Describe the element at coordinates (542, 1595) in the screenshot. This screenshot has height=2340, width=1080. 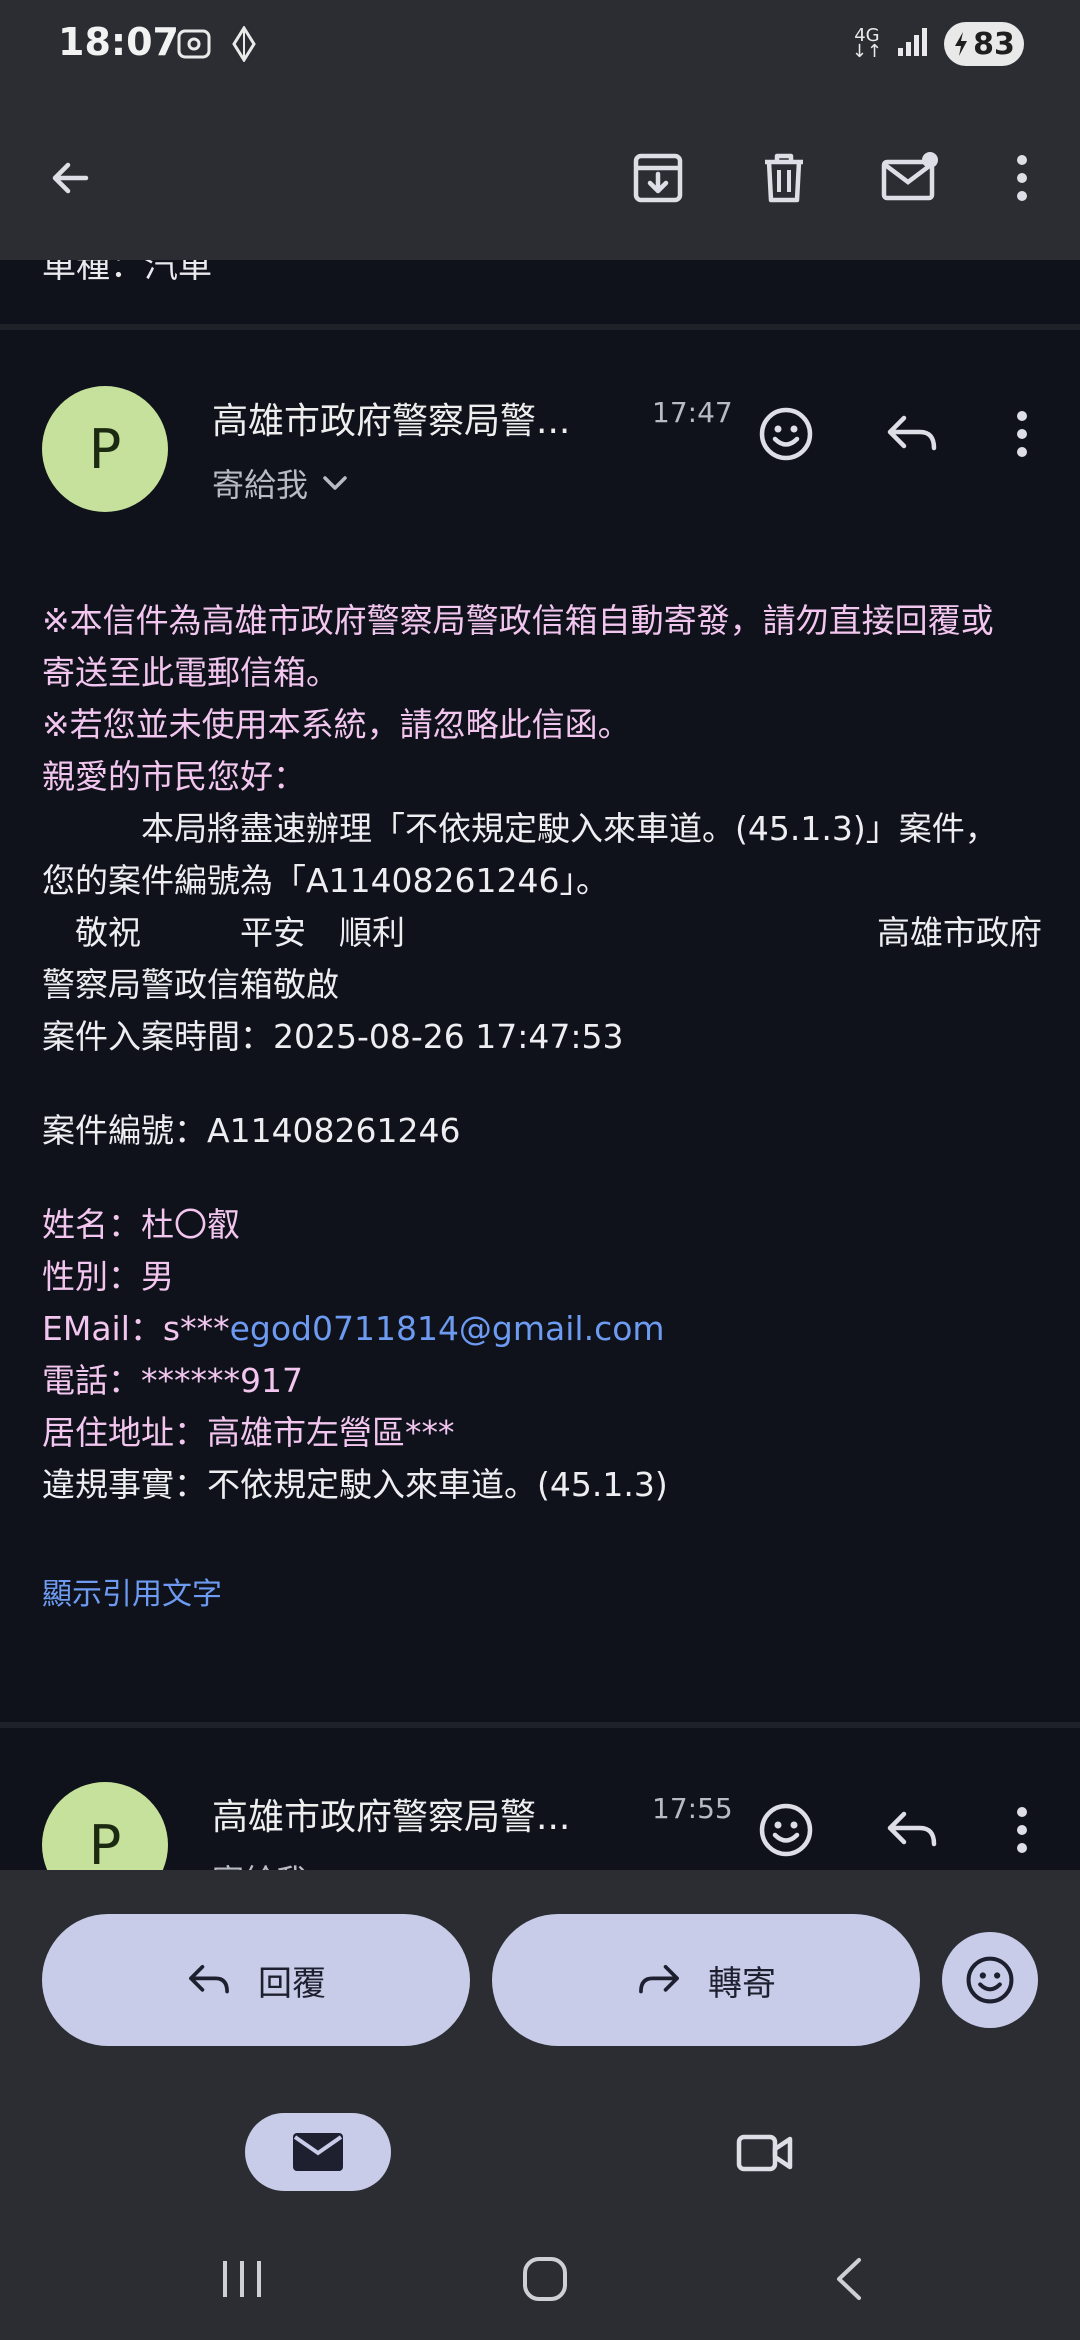
I see `show-quoted-text-link: 顯示引用文字` at that location.